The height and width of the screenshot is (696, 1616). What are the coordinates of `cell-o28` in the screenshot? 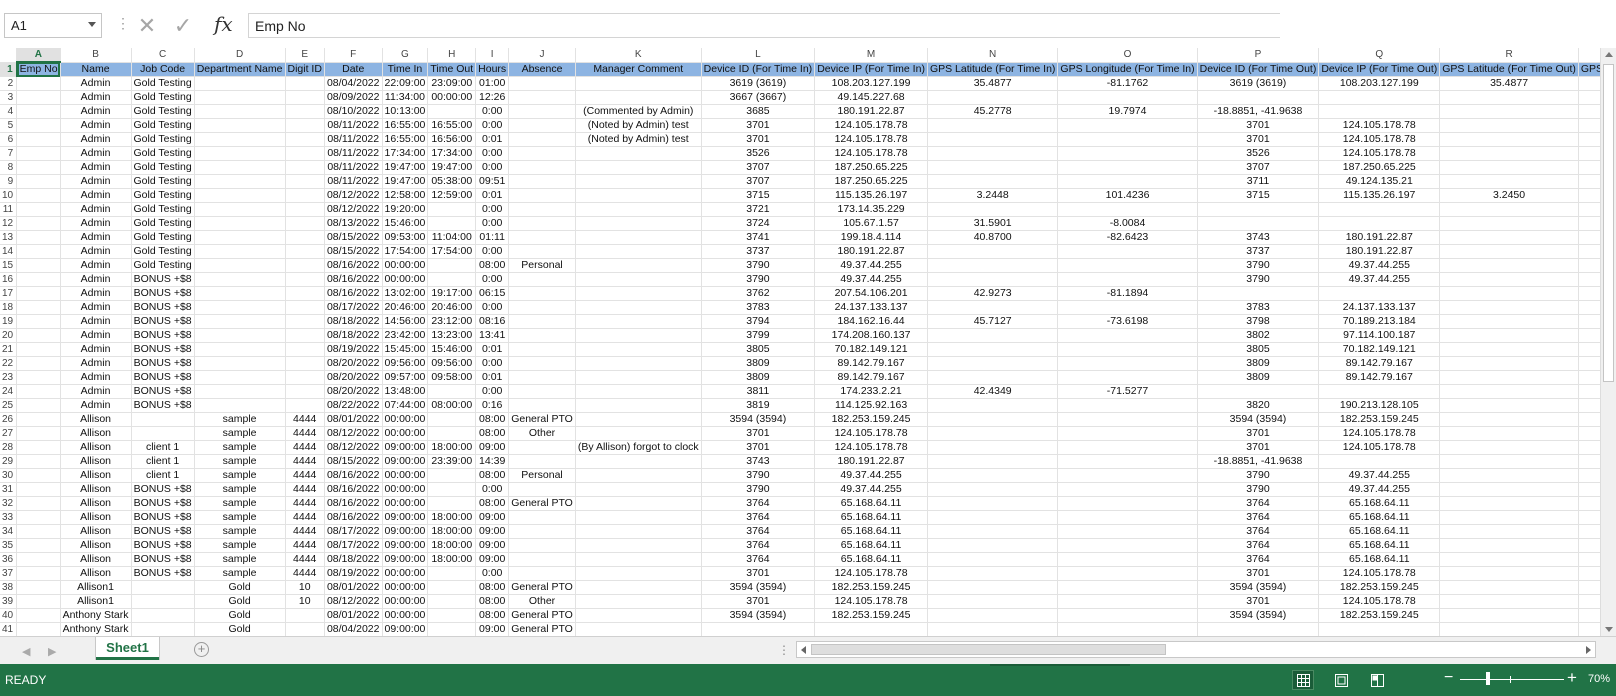 It's located at (1127, 447).